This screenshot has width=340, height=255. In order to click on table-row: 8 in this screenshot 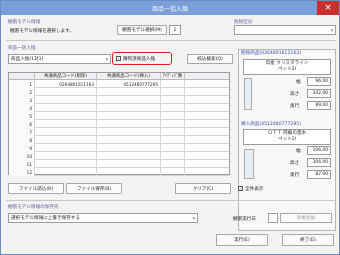, I will do `click(119, 140)`.